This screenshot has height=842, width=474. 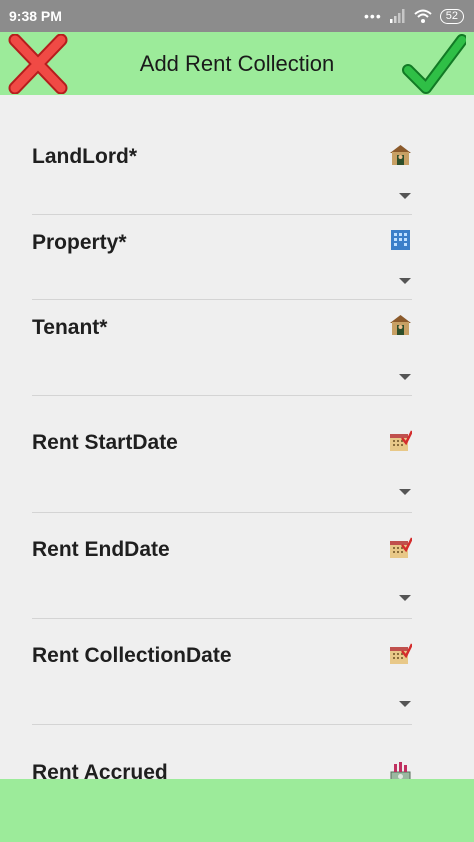 What do you see at coordinates (397, 16) in the screenshot?
I see `signal-icon` at bounding box center [397, 16].